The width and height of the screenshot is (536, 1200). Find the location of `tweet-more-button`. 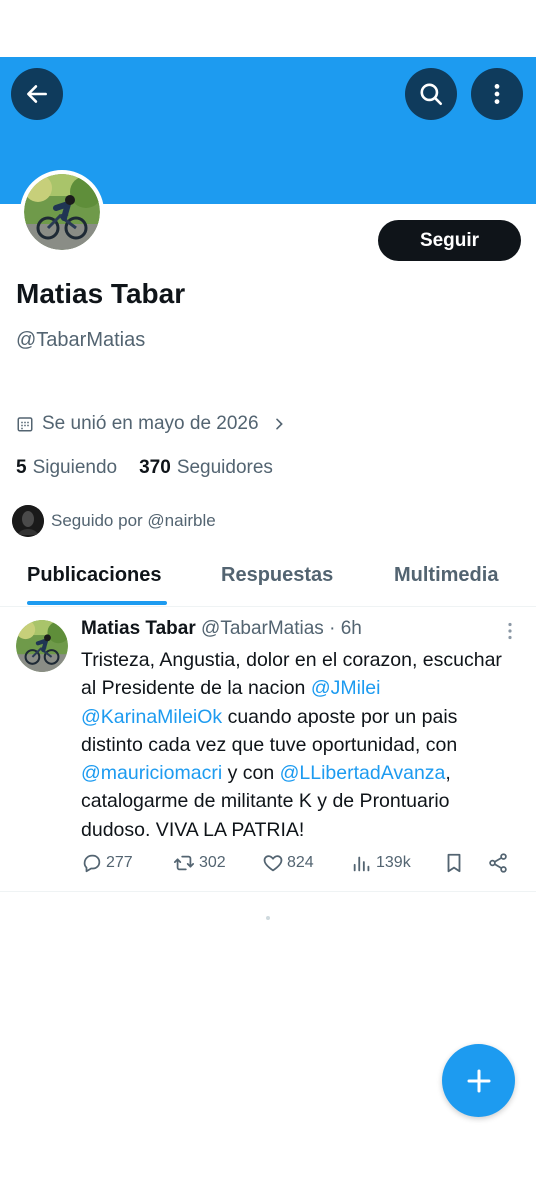

tweet-more-button is located at coordinates (510, 631).